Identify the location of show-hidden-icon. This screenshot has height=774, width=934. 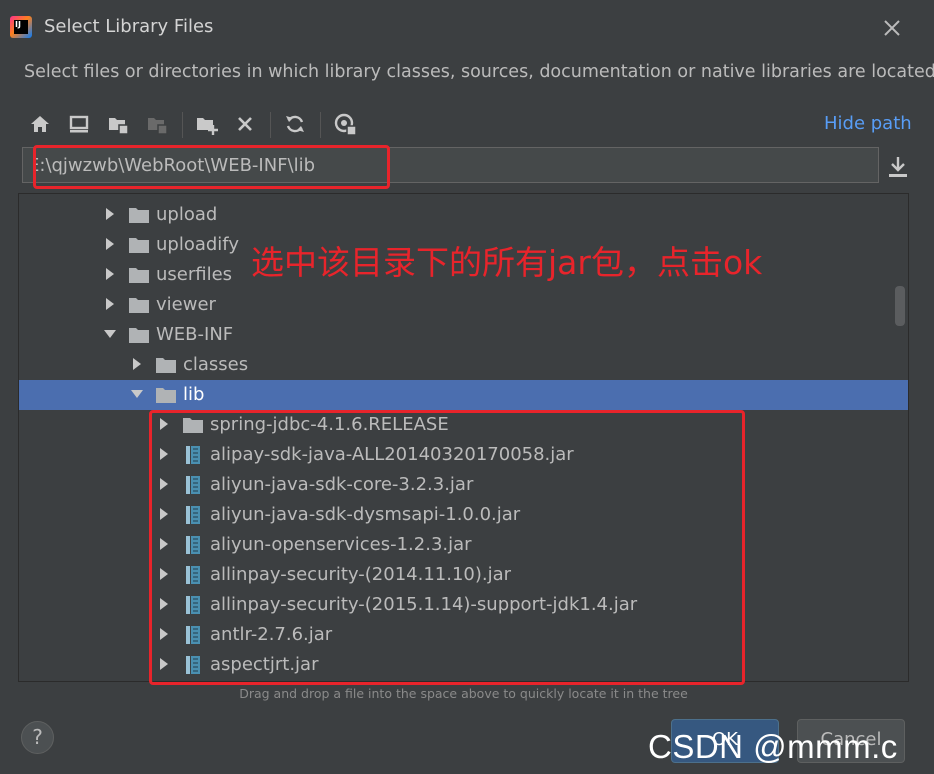
(345, 124).